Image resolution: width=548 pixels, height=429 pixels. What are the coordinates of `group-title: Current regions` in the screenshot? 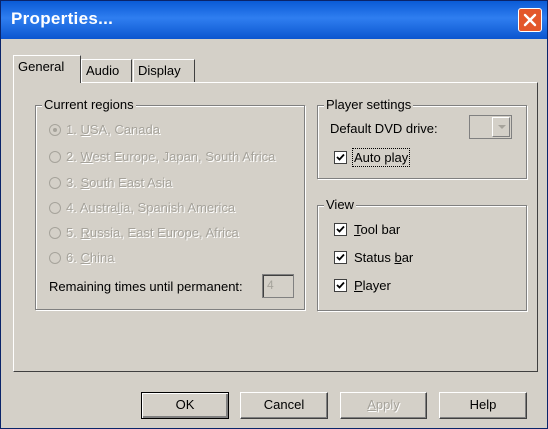 It's located at (89, 104).